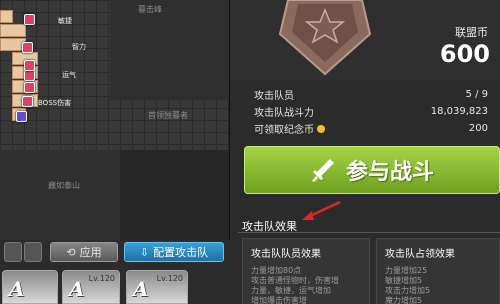 The height and width of the screenshot is (304, 500). What do you see at coordinates (325, 38) in the screenshot?
I see `union-rank-emblem-icon` at bounding box center [325, 38].